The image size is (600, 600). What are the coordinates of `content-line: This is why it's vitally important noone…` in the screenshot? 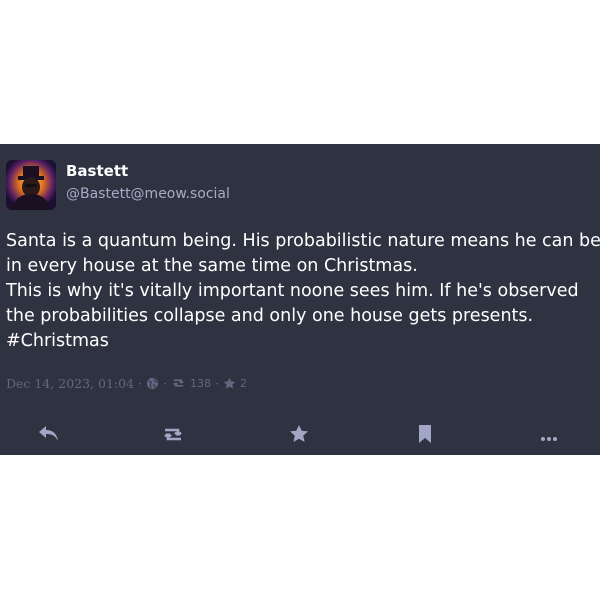 It's located at (292, 291).